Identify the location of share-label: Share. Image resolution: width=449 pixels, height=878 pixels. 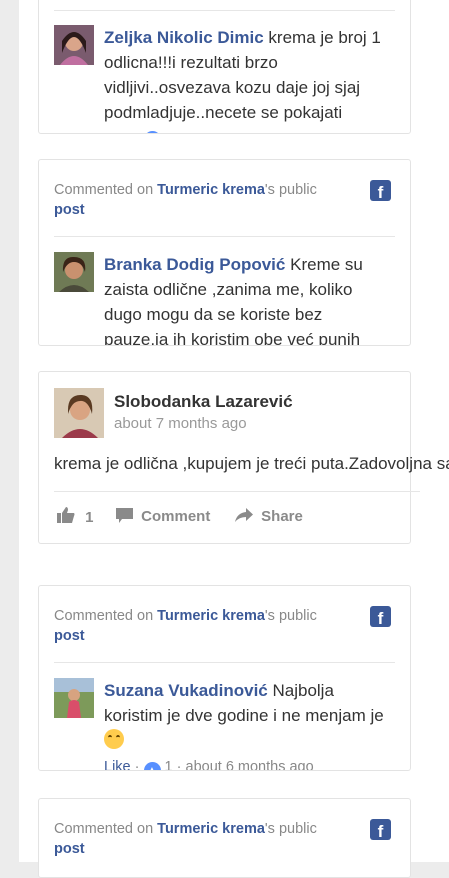
(282, 516).